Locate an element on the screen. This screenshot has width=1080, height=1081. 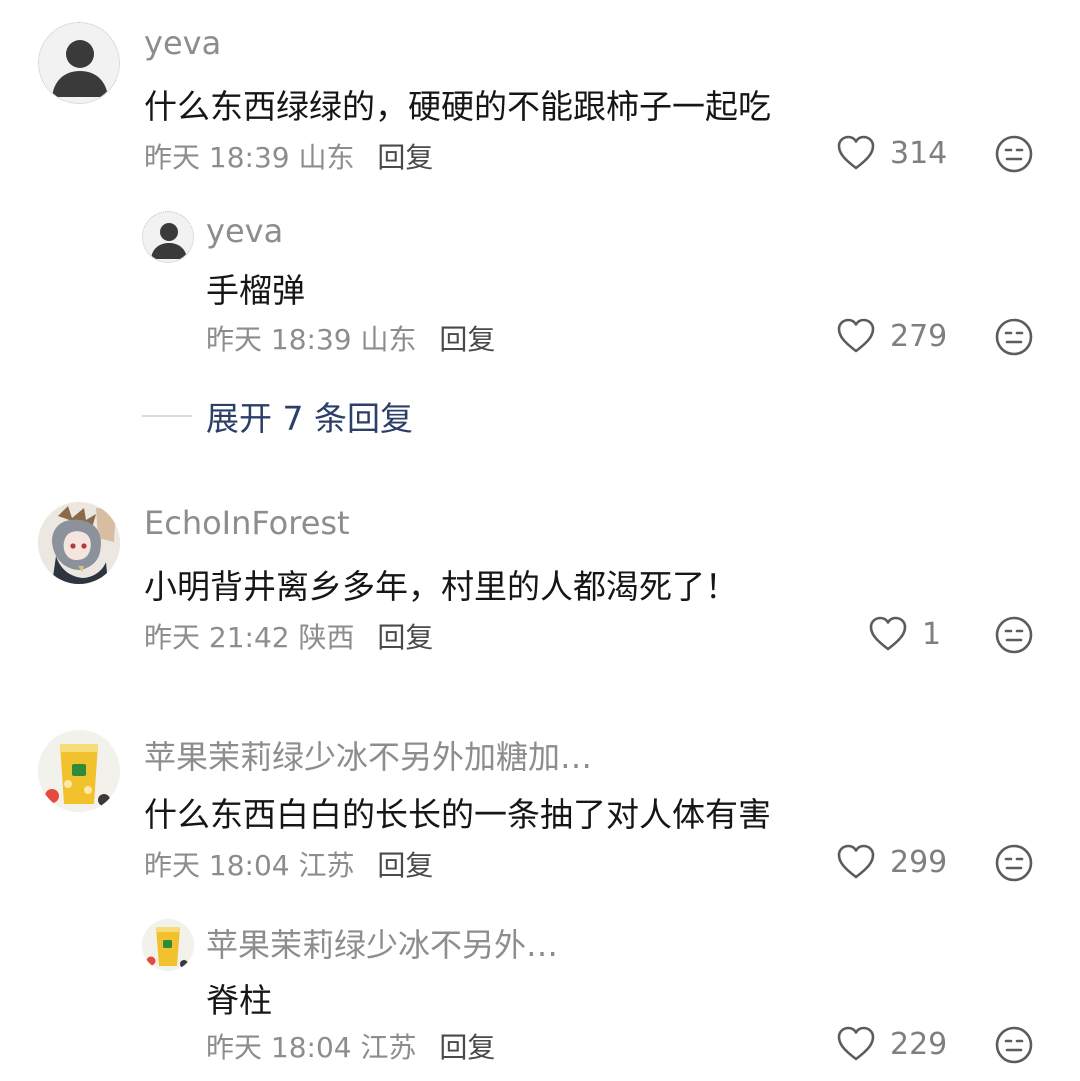
comment-meta: 昨天 18:04 江苏 回复 is located at coordinates (288, 864).